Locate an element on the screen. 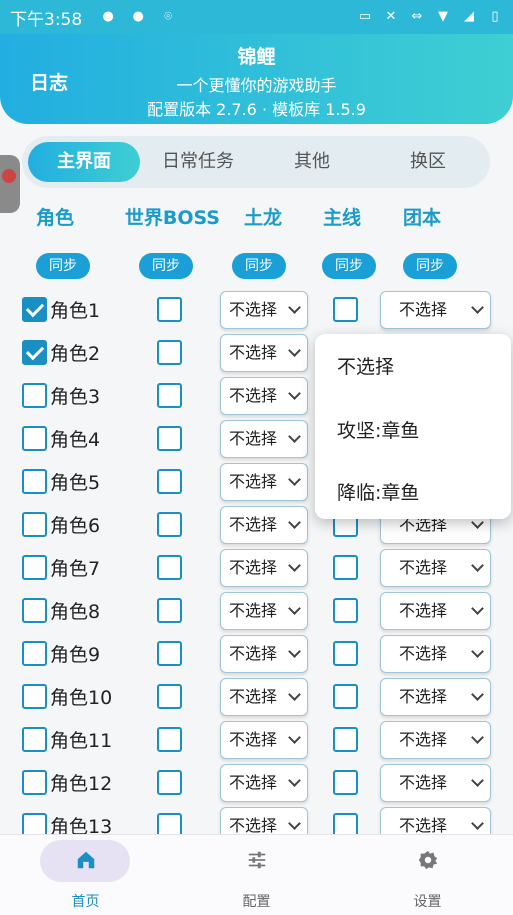 Image resolution: width=513 pixels, height=915 pixels. sync-earth-dragon-button: 同步 is located at coordinates (259, 266).